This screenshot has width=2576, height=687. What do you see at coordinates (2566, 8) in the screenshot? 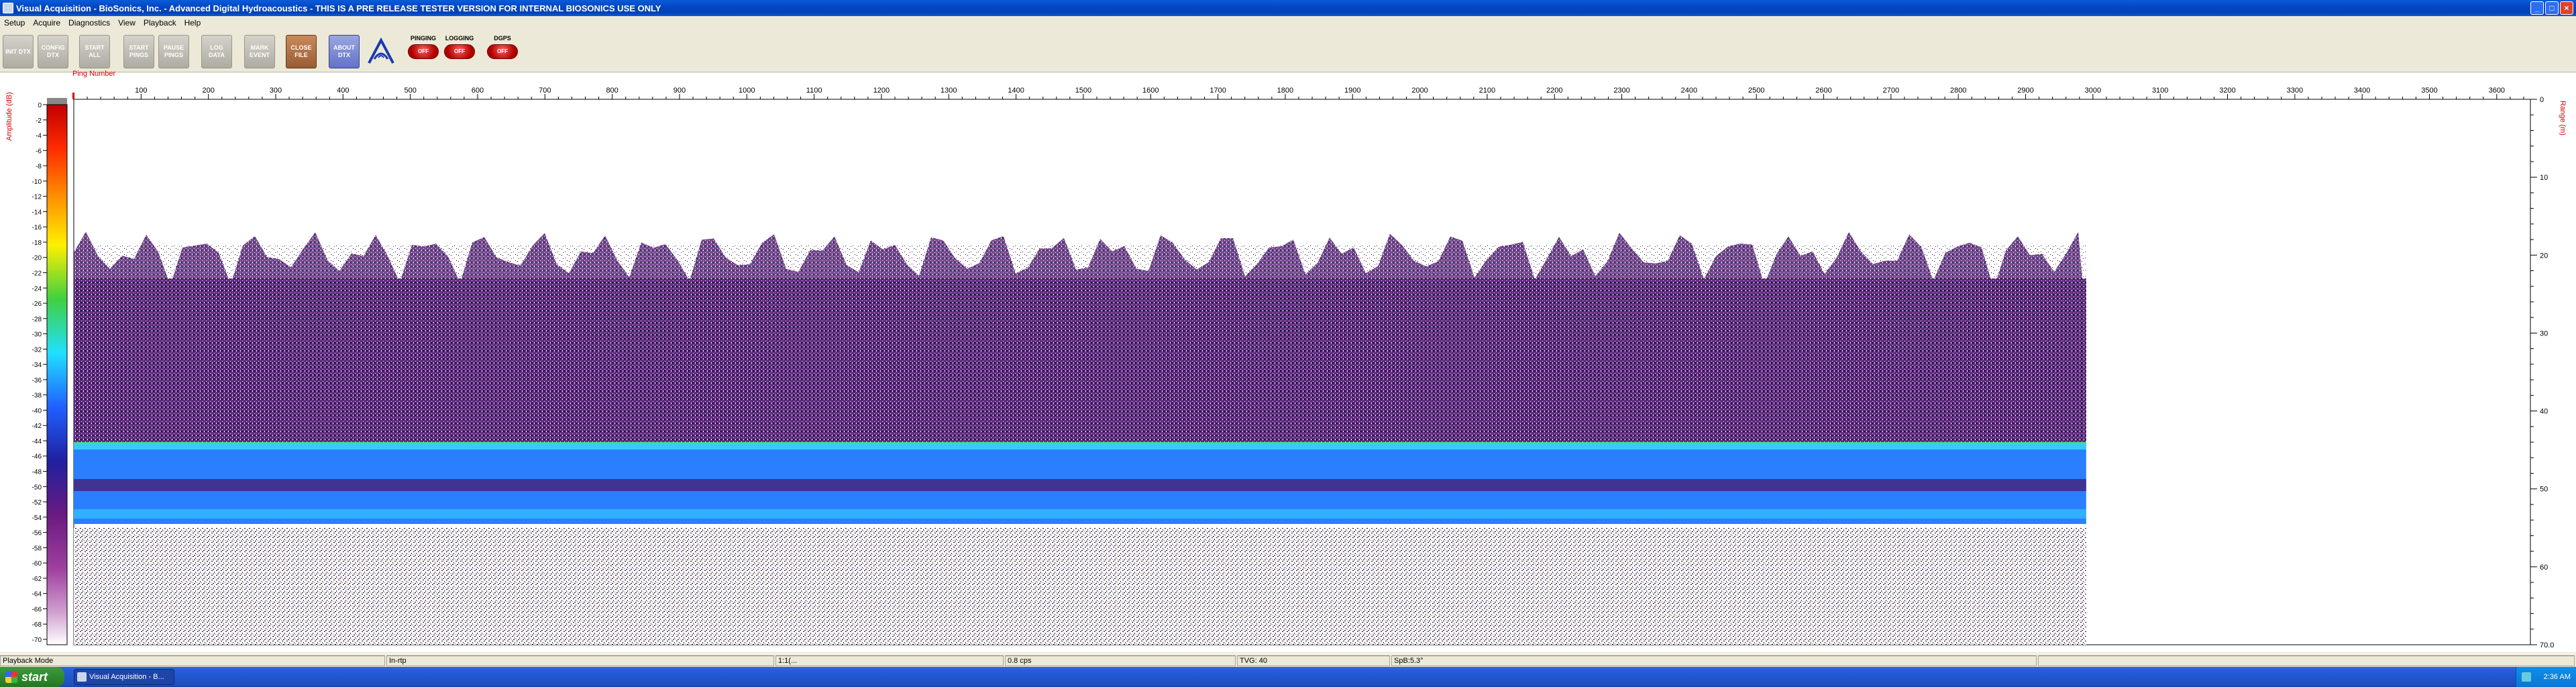
I see `close-button: ×` at bounding box center [2566, 8].